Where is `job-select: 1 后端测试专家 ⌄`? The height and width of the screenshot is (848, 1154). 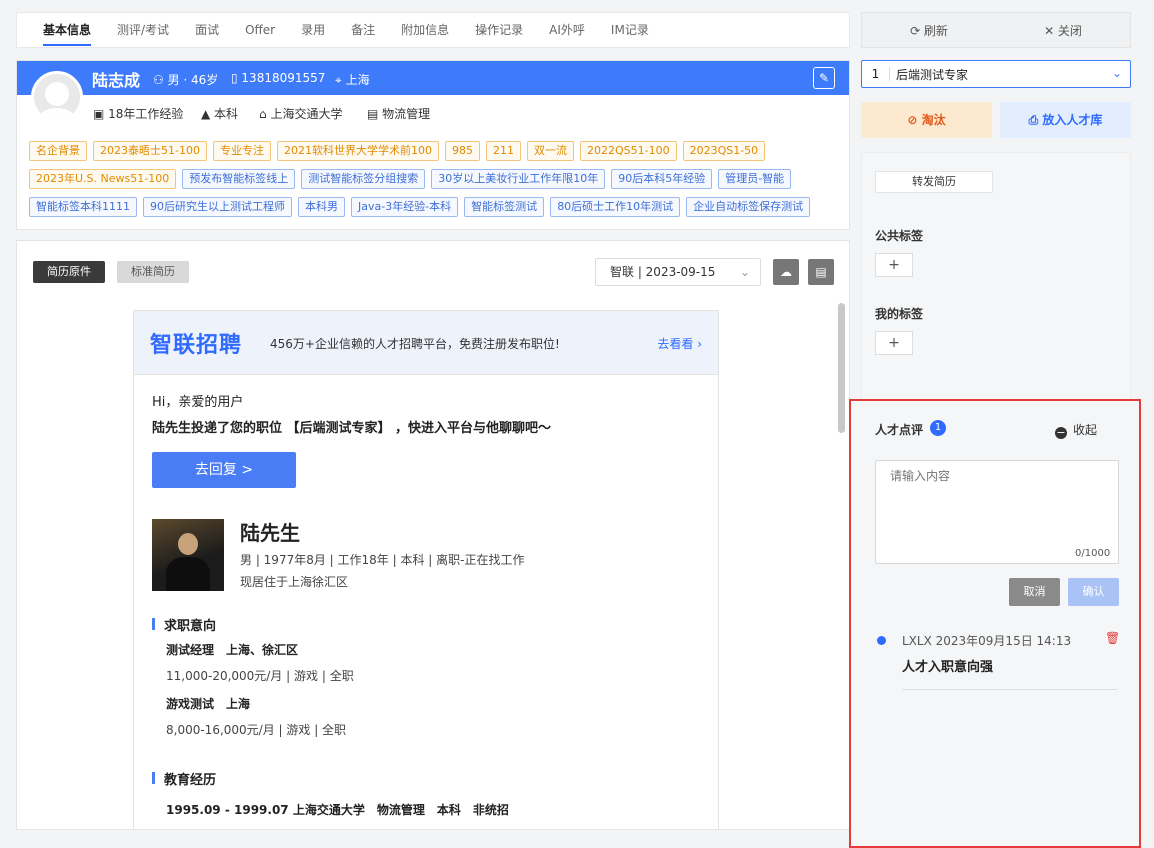 job-select: 1 后端测试专家 ⌄ is located at coordinates (996, 74).